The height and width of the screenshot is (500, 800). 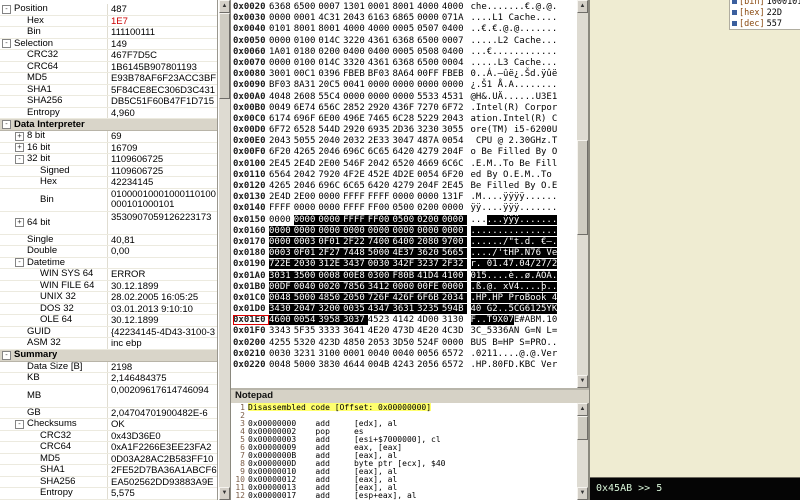 I want to click on hex-ascii-column: r. 01.47.04/27/2, so click(x=514, y=264).